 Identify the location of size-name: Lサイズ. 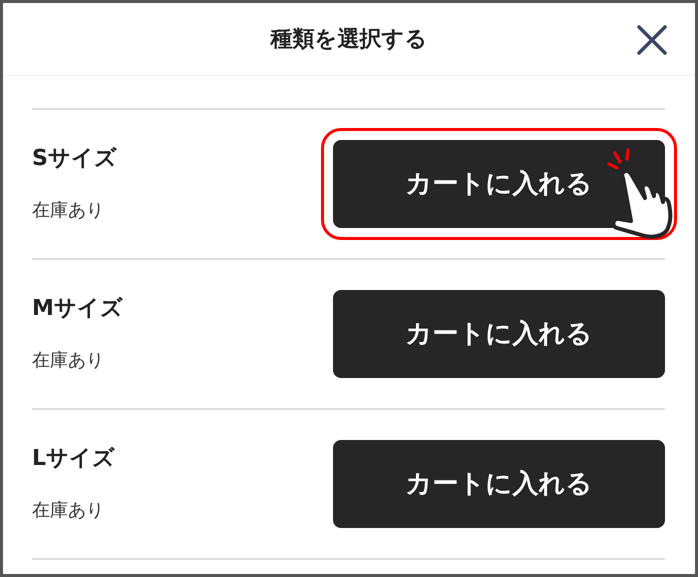
(74, 459).